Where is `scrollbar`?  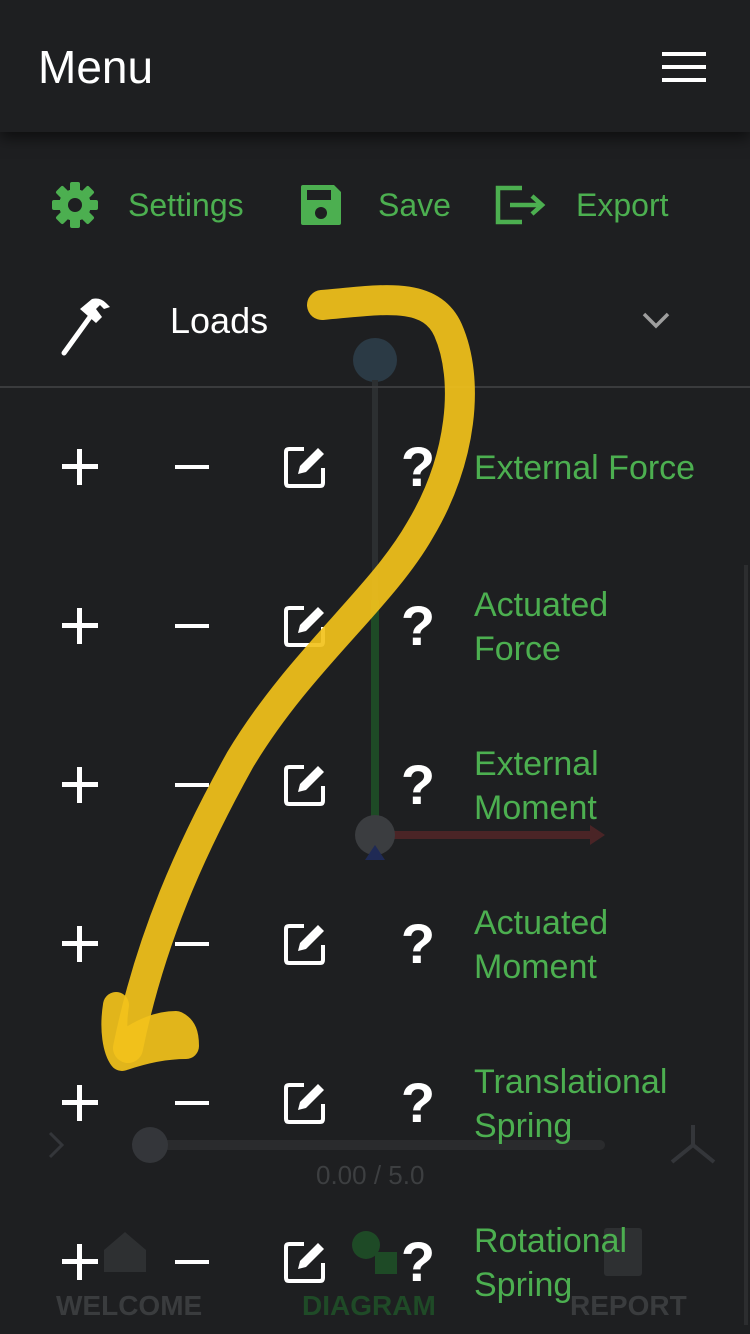 scrollbar is located at coordinates (746, 945).